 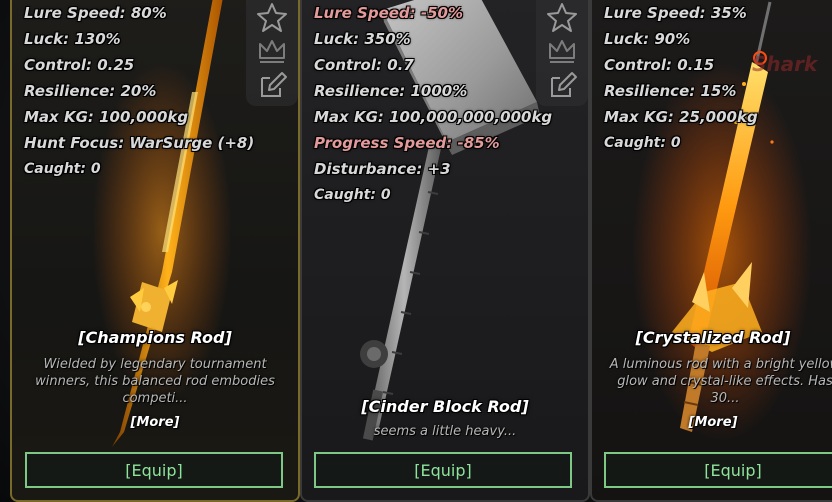 What do you see at coordinates (659, 65) in the screenshot?
I see `stat-control: Control: 0.15` at bounding box center [659, 65].